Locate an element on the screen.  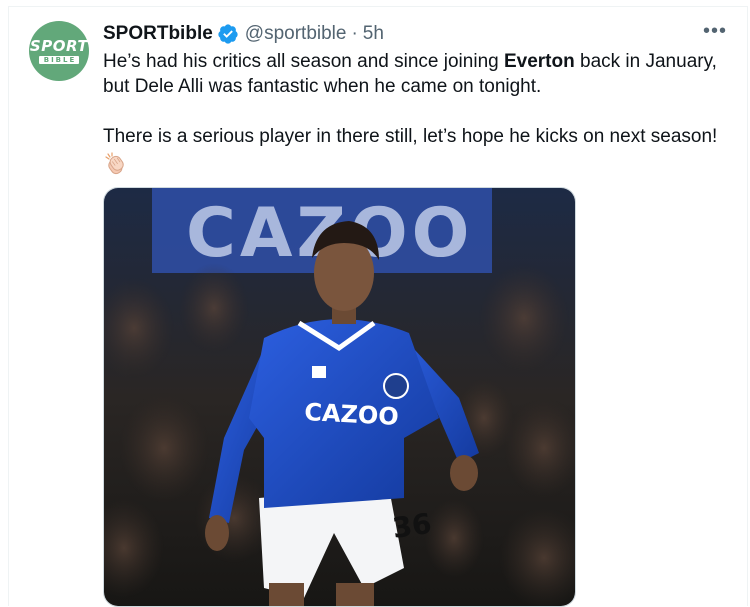
clapping-hands-icon is located at coordinates (116, 164).